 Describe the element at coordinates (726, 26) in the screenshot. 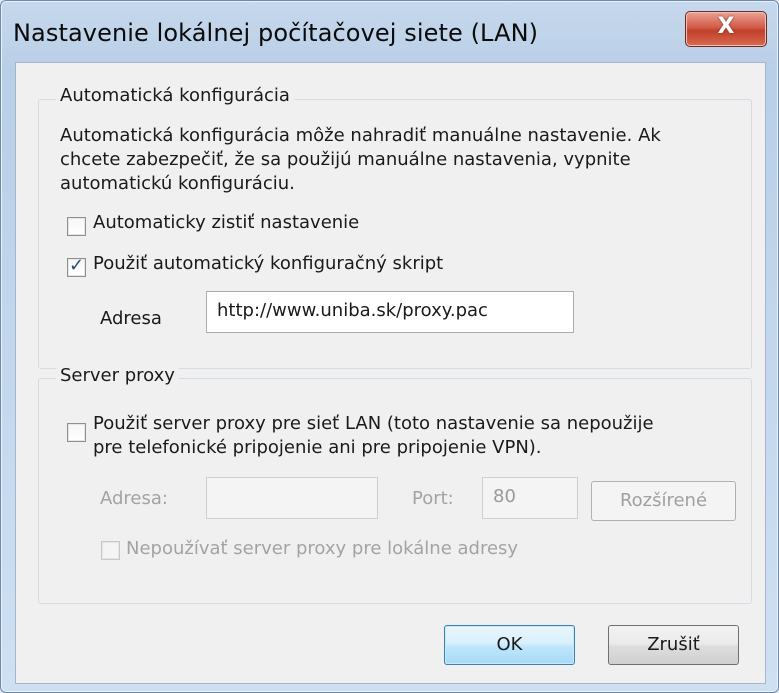

I see `close-icon: X` at that location.